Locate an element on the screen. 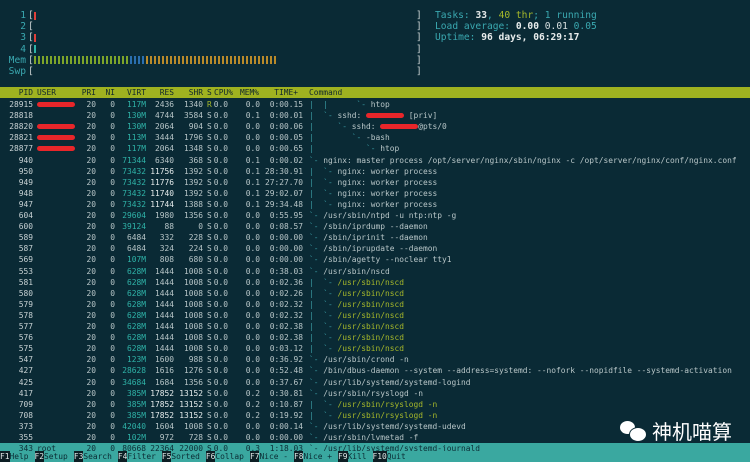 The width and height of the screenshot is (750, 462). column-mem-header: MEM% is located at coordinates (251, 92).